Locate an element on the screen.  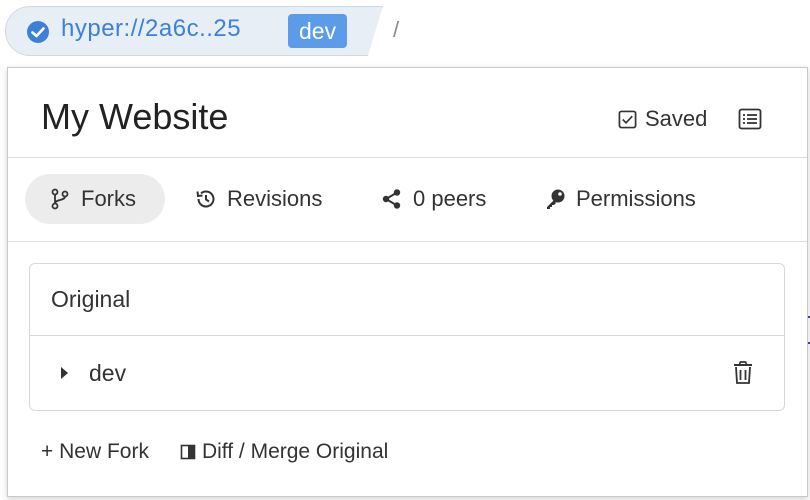
tab-forks: Forks is located at coordinates (95, 199).